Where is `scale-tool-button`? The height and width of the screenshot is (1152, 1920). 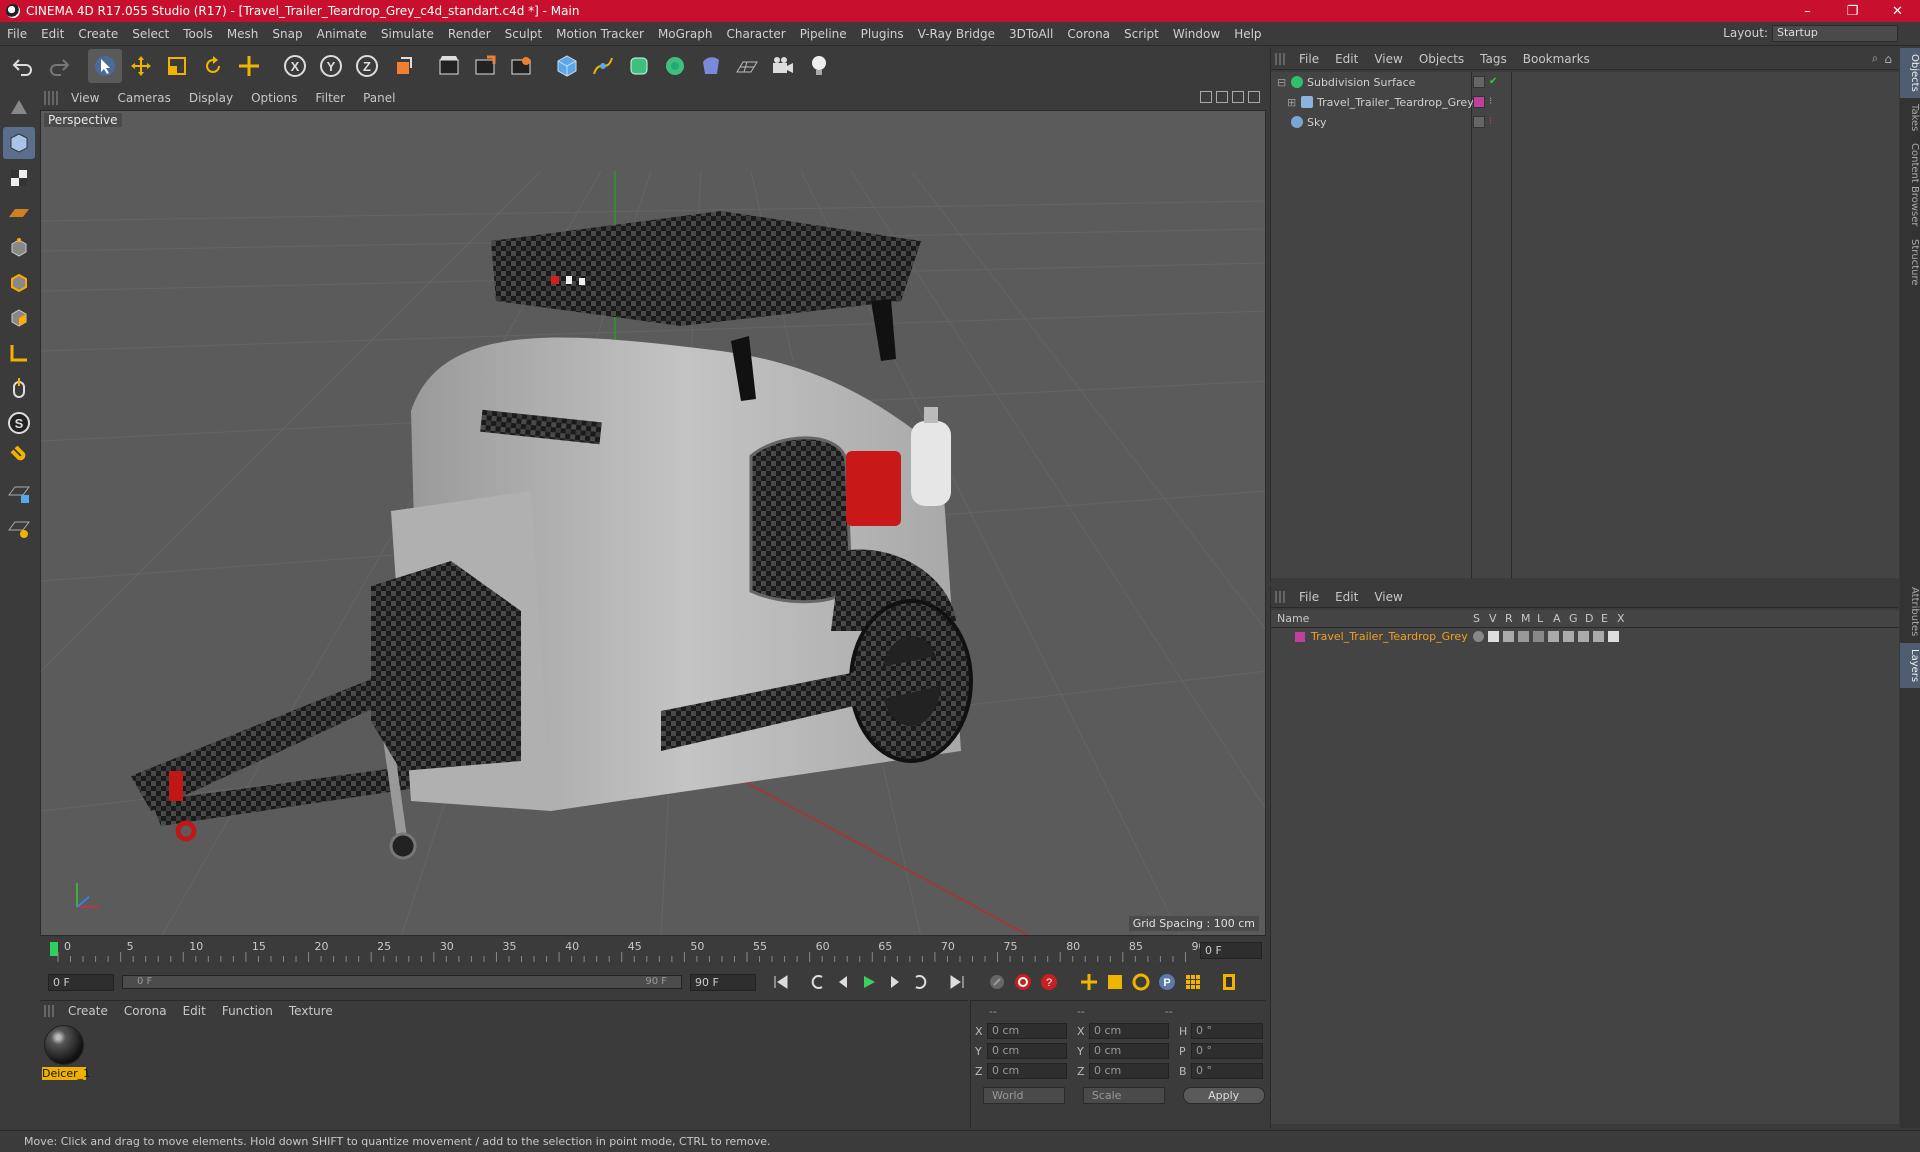 scale-tool-button is located at coordinates (177, 66).